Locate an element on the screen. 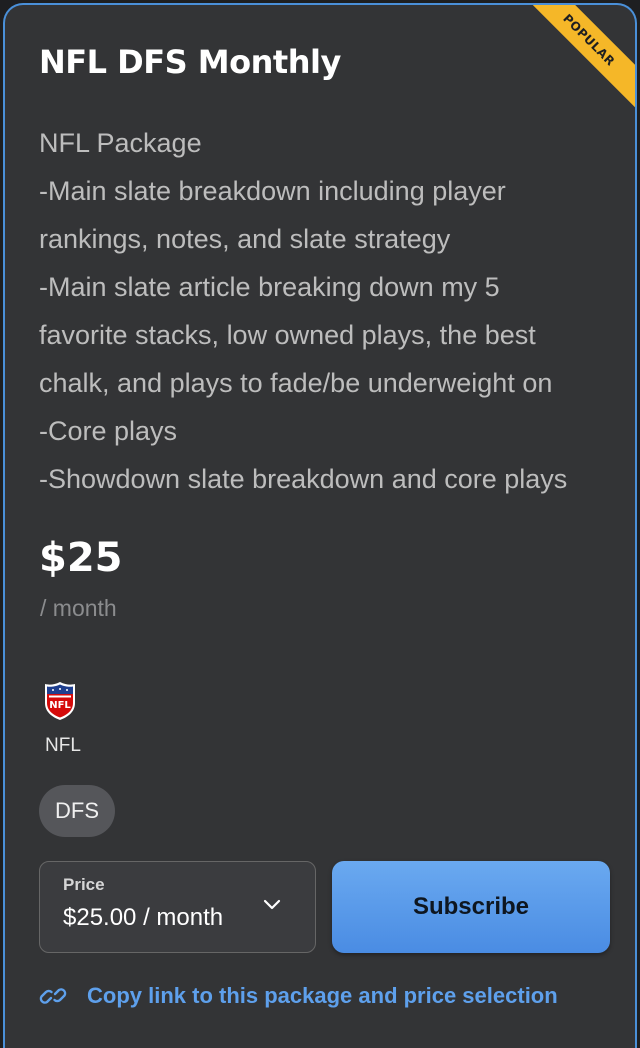 The width and height of the screenshot is (640, 1048). description-line: NFL Package is located at coordinates (120, 143).